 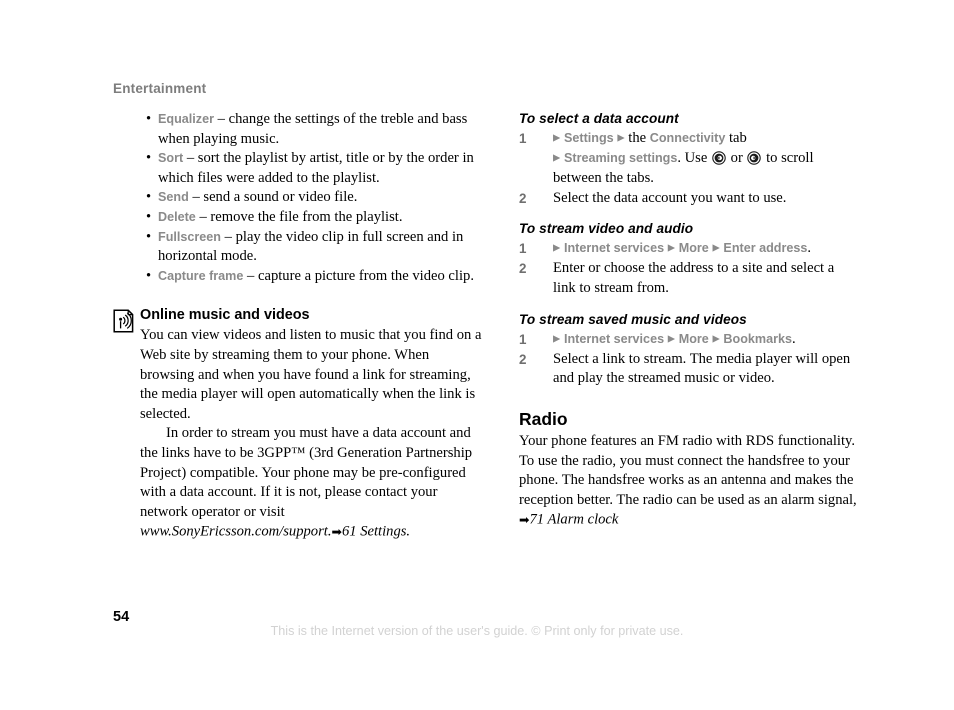 What do you see at coordinates (687, 138) in the screenshot?
I see `menu-keyword: Connectivity` at bounding box center [687, 138].